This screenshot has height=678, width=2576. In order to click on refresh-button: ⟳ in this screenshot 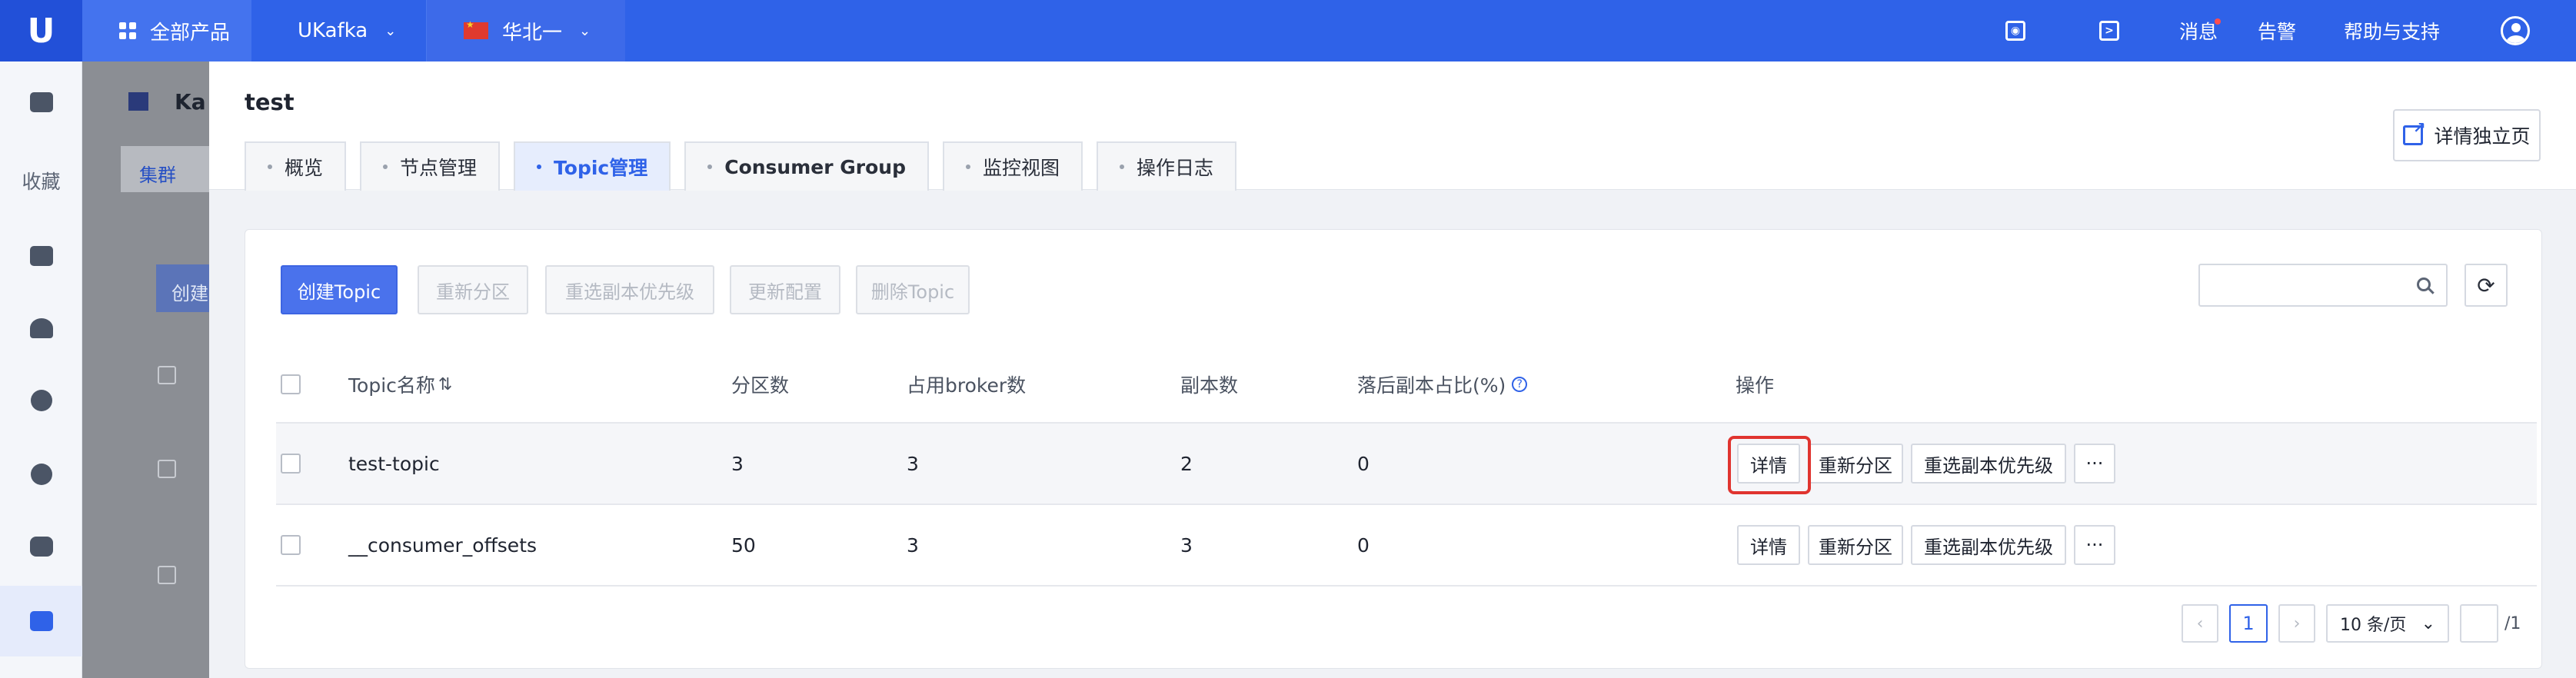, I will do `click(2486, 285)`.